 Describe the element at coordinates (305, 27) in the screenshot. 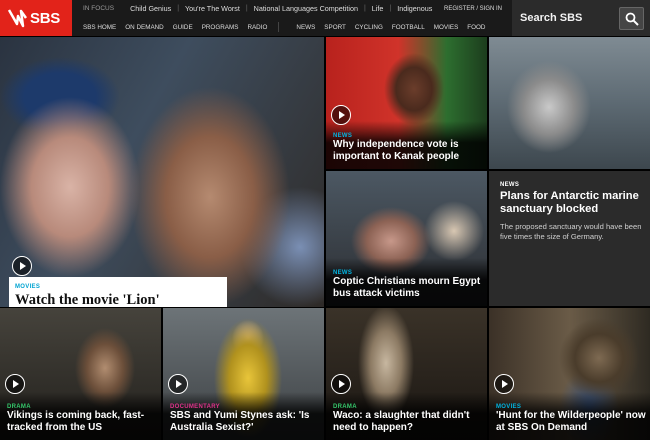

I see `nav-news: NEWS` at that location.